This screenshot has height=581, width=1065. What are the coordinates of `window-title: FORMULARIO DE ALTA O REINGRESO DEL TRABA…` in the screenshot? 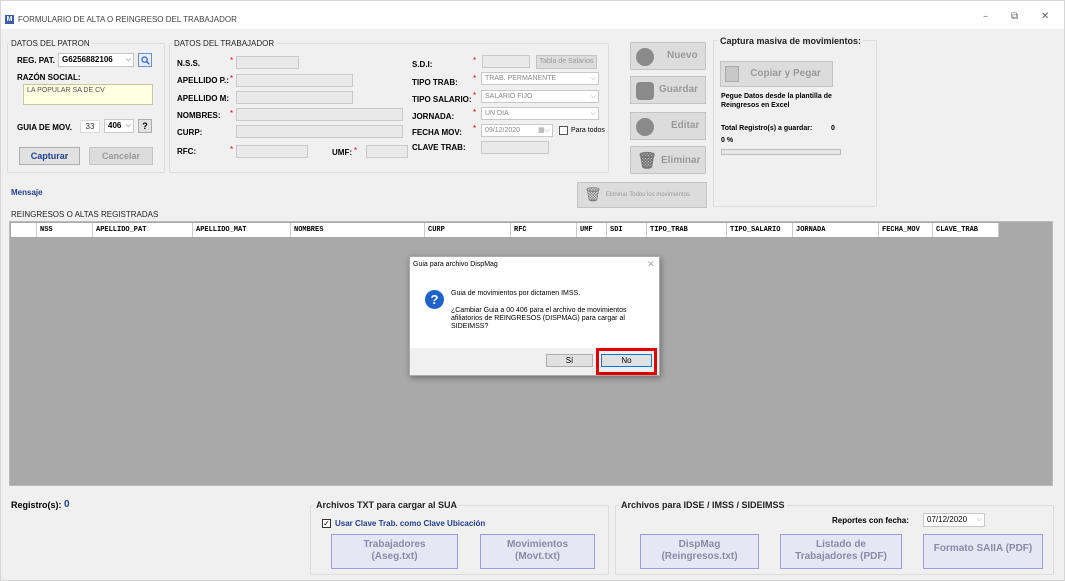 It's located at (127, 19).